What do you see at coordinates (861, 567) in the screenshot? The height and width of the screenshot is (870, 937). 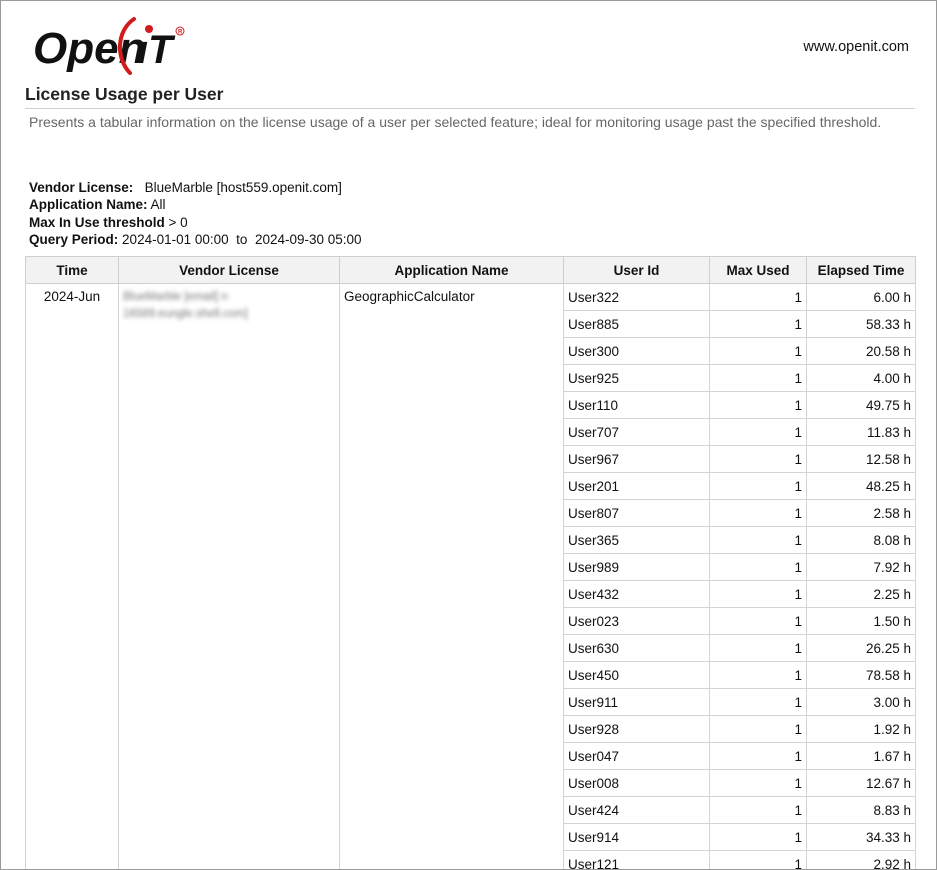 I see `cell-elapsed-time: 7.92 h` at bounding box center [861, 567].